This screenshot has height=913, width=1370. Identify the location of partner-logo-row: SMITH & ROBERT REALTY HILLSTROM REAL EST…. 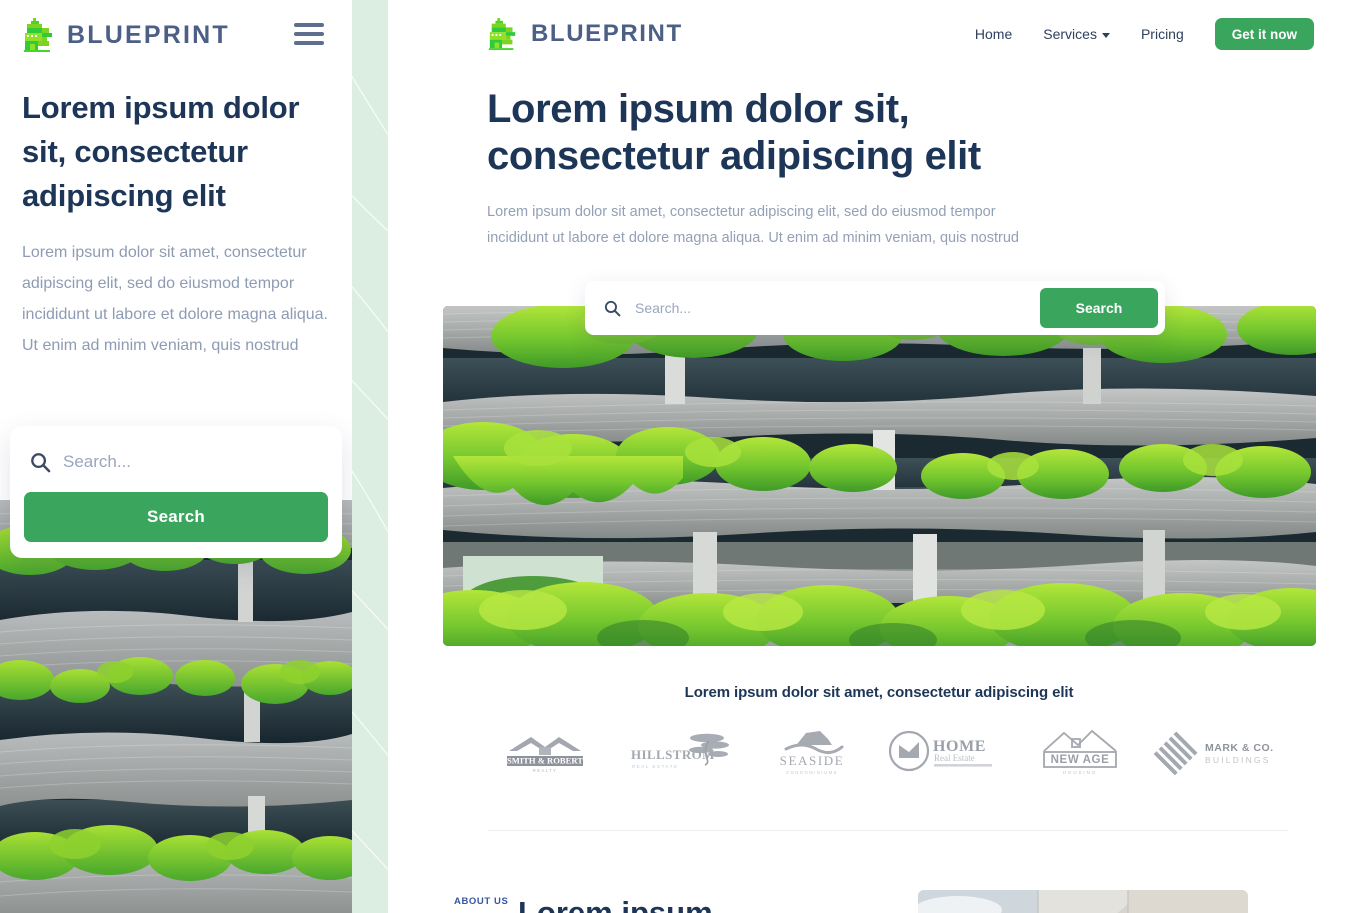
(879, 752).